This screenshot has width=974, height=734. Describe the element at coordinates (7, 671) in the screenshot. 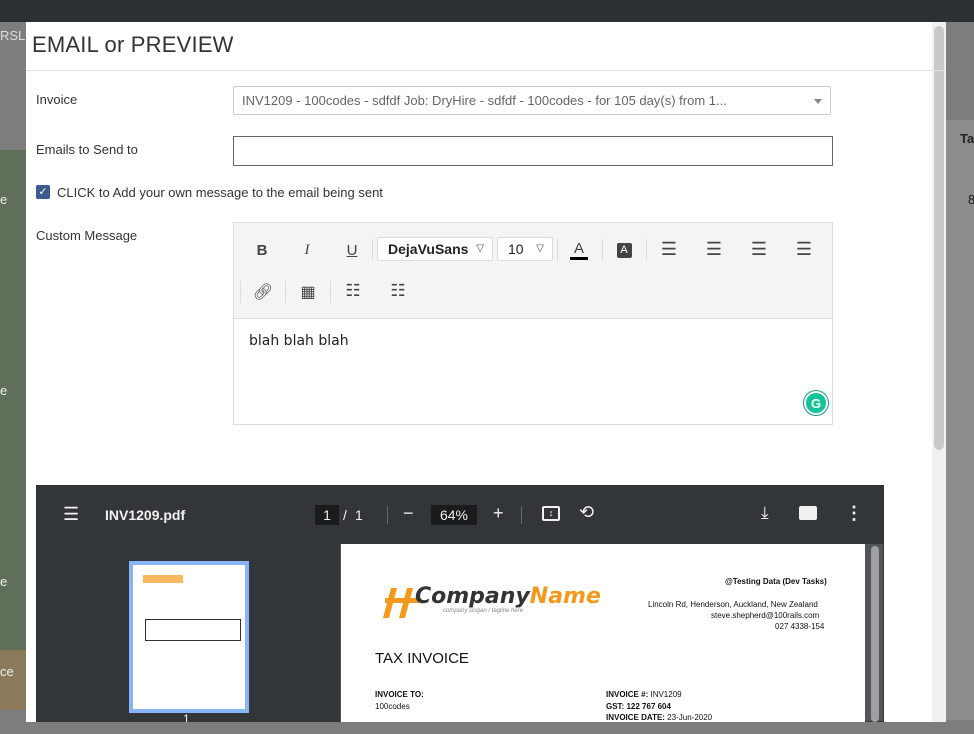

I see `background-text: ce` at that location.